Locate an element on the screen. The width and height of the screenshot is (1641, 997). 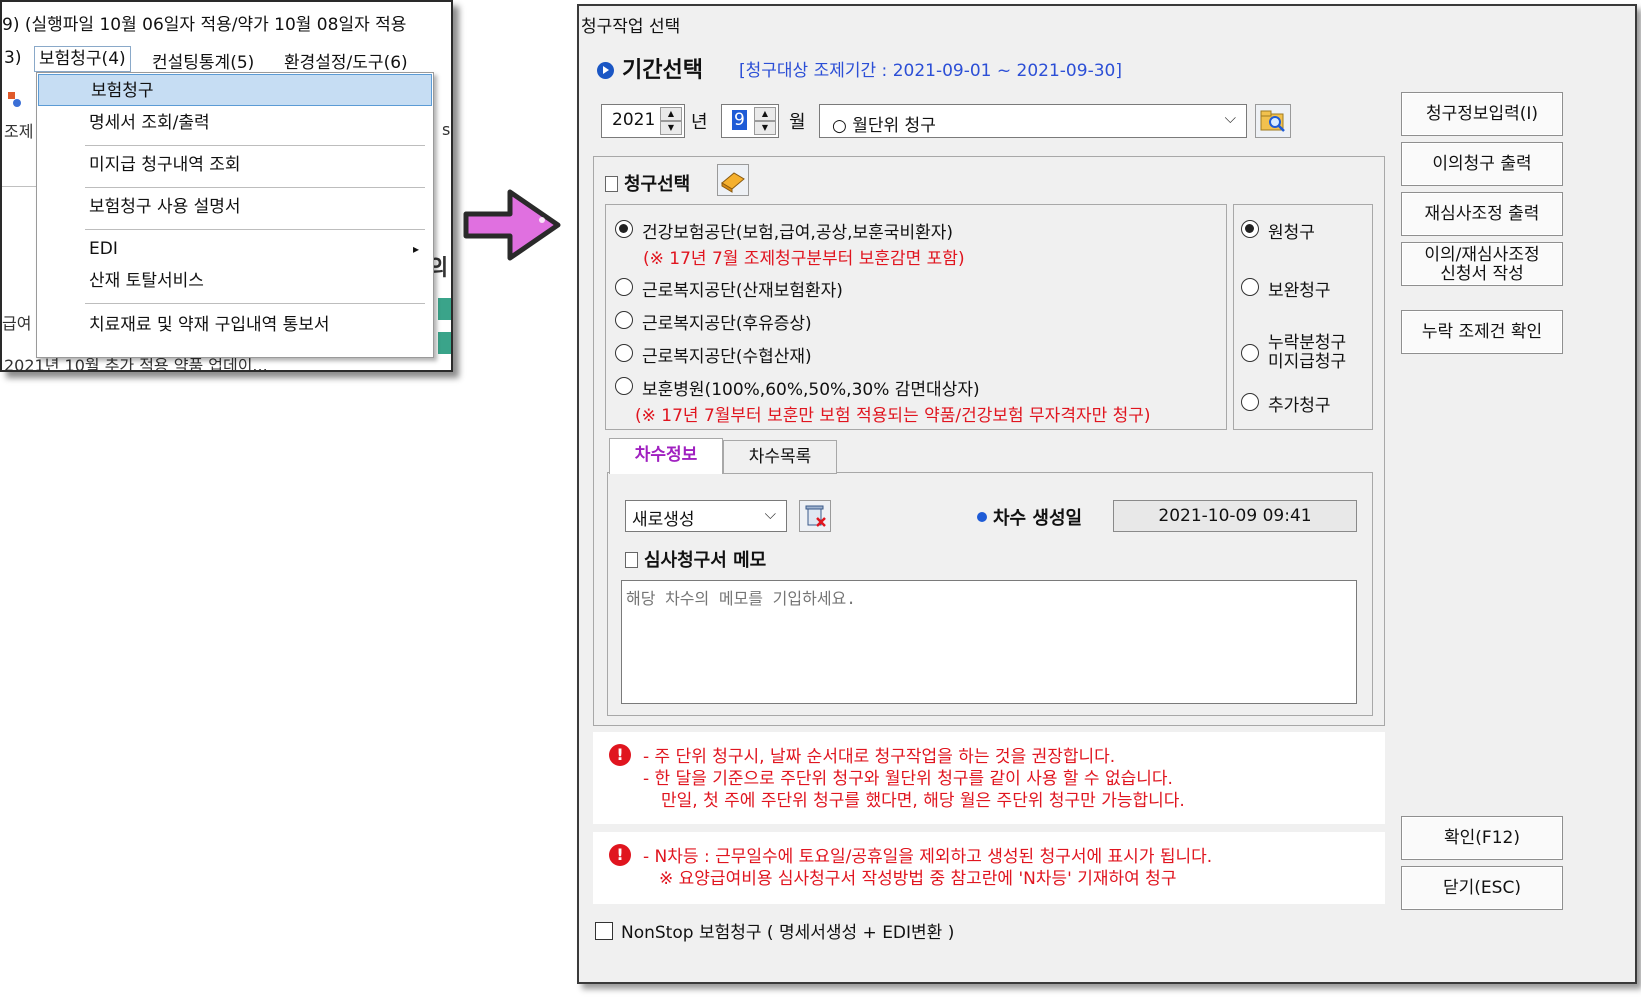
claim-select-heading: 청구선택 is located at coordinates (647, 183).